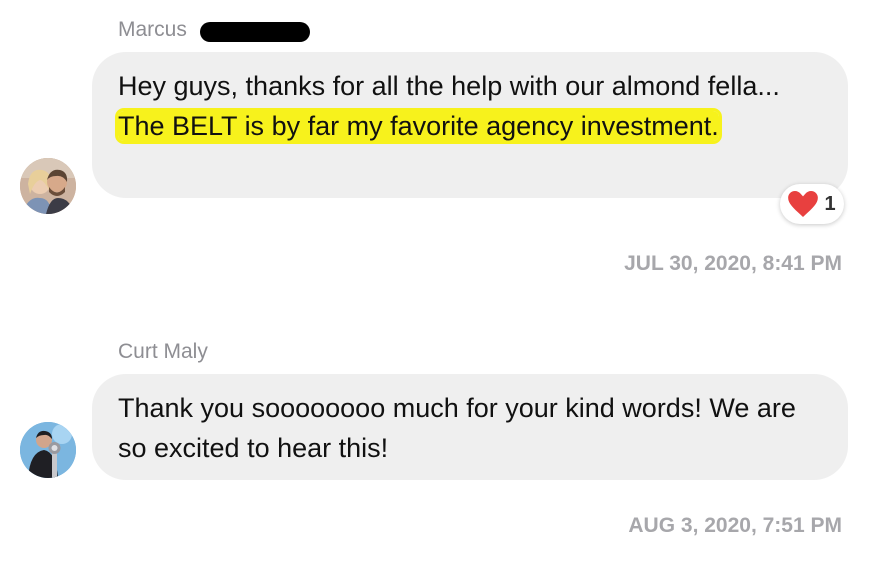  I want to click on sender-name: Marcus, so click(152, 29).